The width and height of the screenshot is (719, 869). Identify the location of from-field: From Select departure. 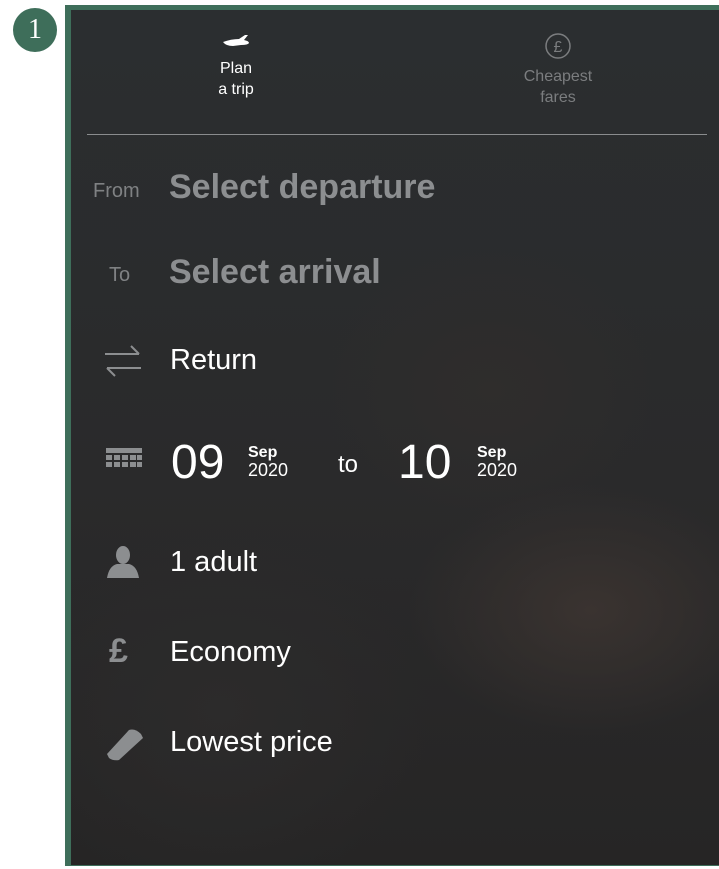
(395, 190).